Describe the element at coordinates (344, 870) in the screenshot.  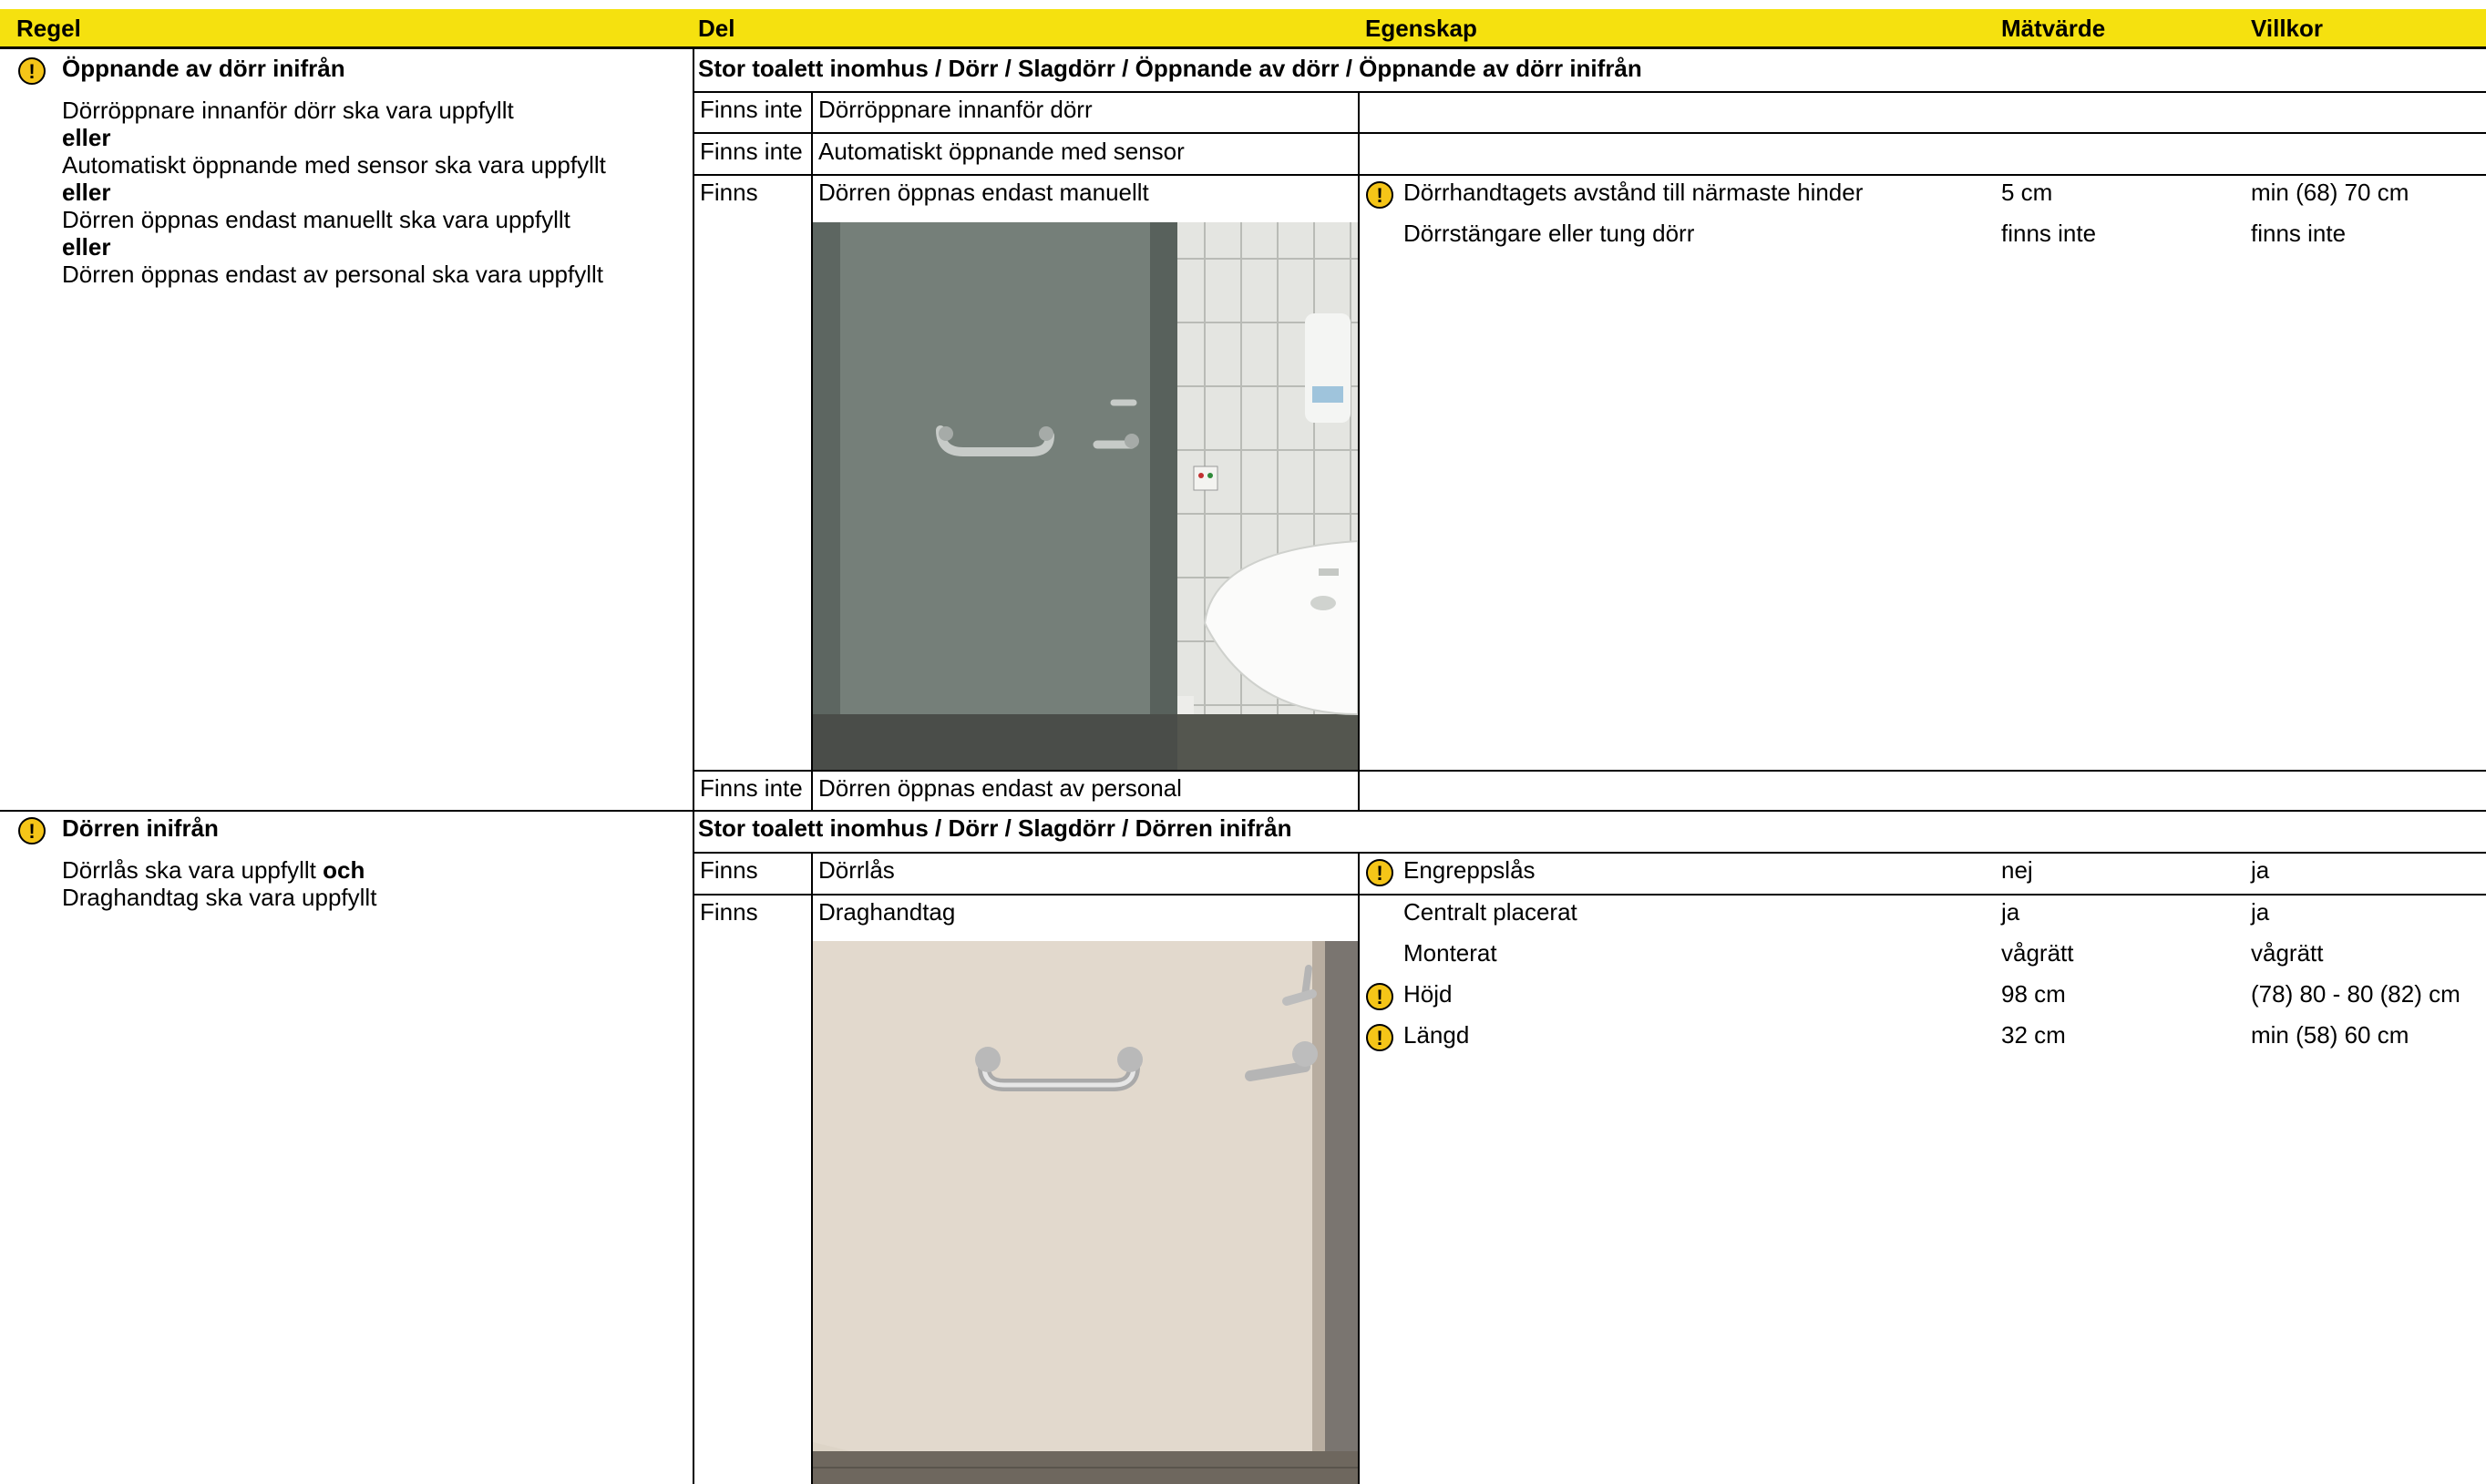
I see `rule-connector: och` at that location.